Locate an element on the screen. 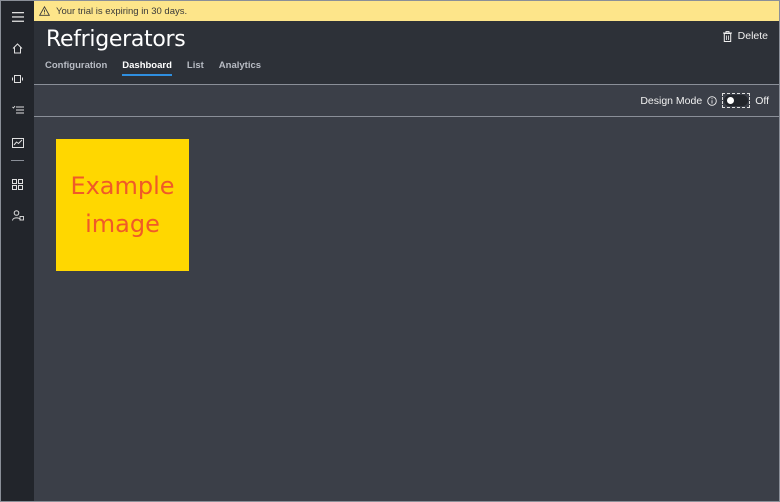  design-mode-toggle is located at coordinates (736, 100).